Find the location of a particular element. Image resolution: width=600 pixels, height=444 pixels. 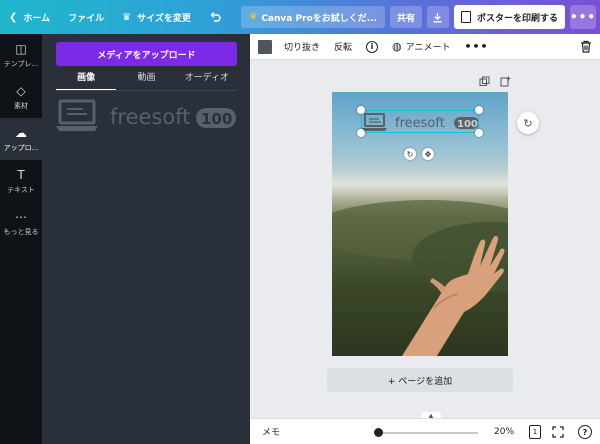

download-icon is located at coordinates (437, 17).